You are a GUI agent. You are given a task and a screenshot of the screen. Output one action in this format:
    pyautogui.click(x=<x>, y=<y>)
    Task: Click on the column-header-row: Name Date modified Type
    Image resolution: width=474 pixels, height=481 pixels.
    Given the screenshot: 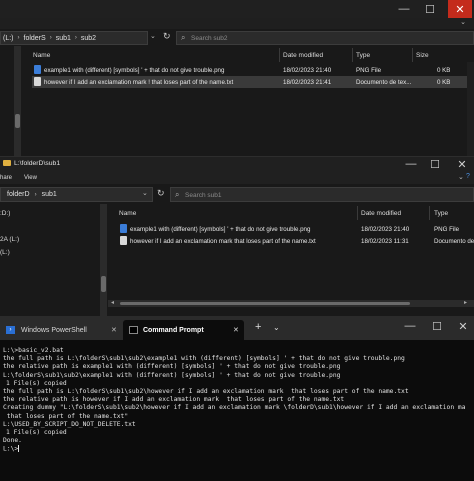 What is the action you would take?
    pyautogui.click(x=291, y=213)
    